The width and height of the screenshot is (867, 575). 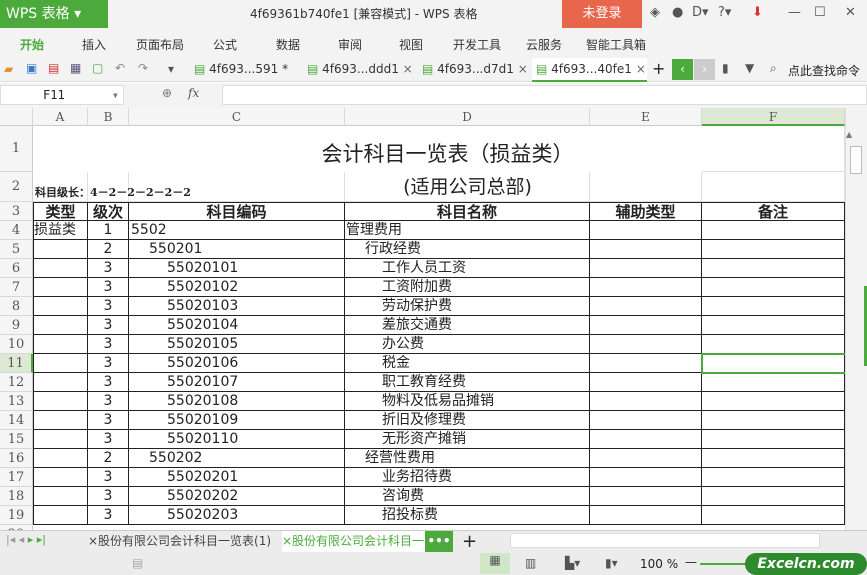 What do you see at coordinates (495, 563) in the screenshot?
I see `normal-view-icon: ▦` at bounding box center [495, 563].